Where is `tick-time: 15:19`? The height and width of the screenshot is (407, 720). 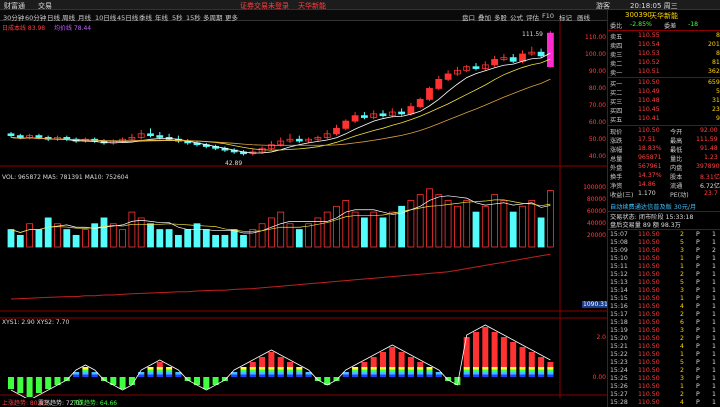
tick-time: 15:19 is located at coordinates (619, 330).